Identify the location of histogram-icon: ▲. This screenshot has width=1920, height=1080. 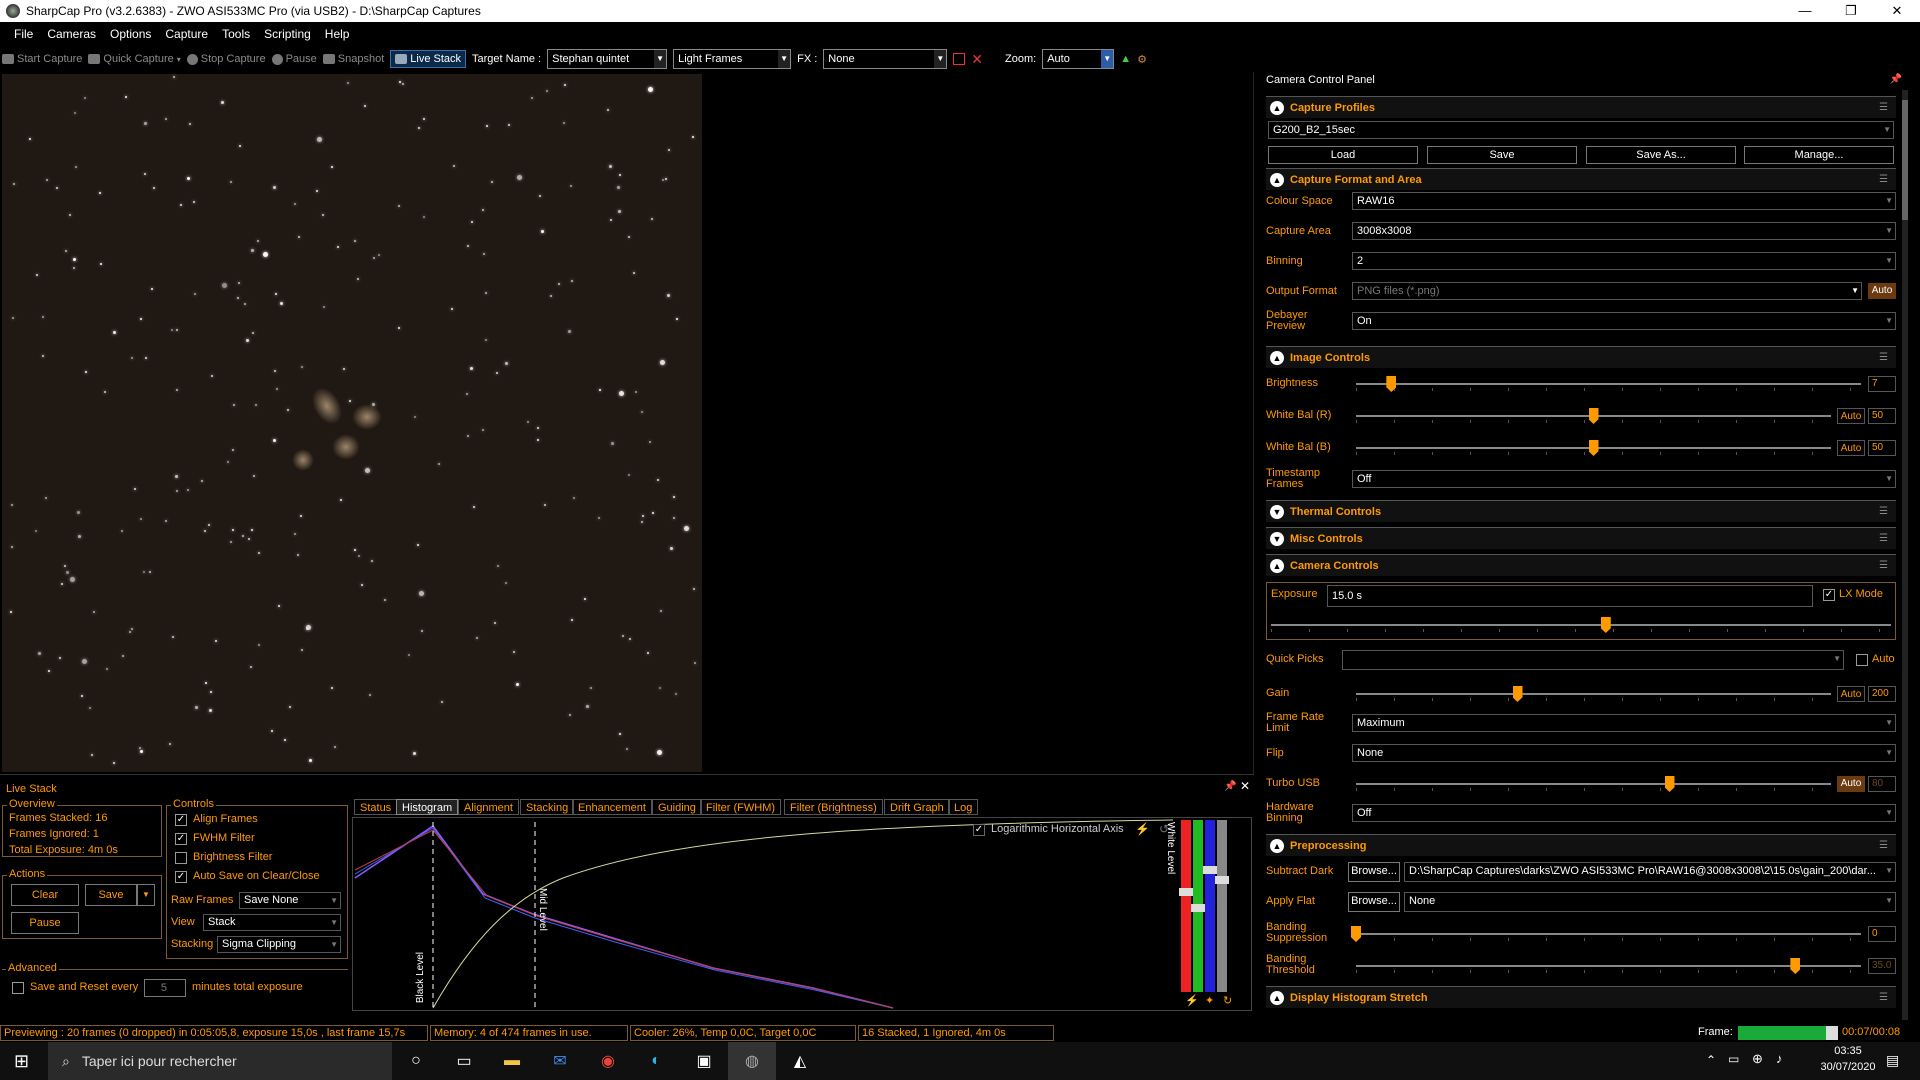
(1125, 59).